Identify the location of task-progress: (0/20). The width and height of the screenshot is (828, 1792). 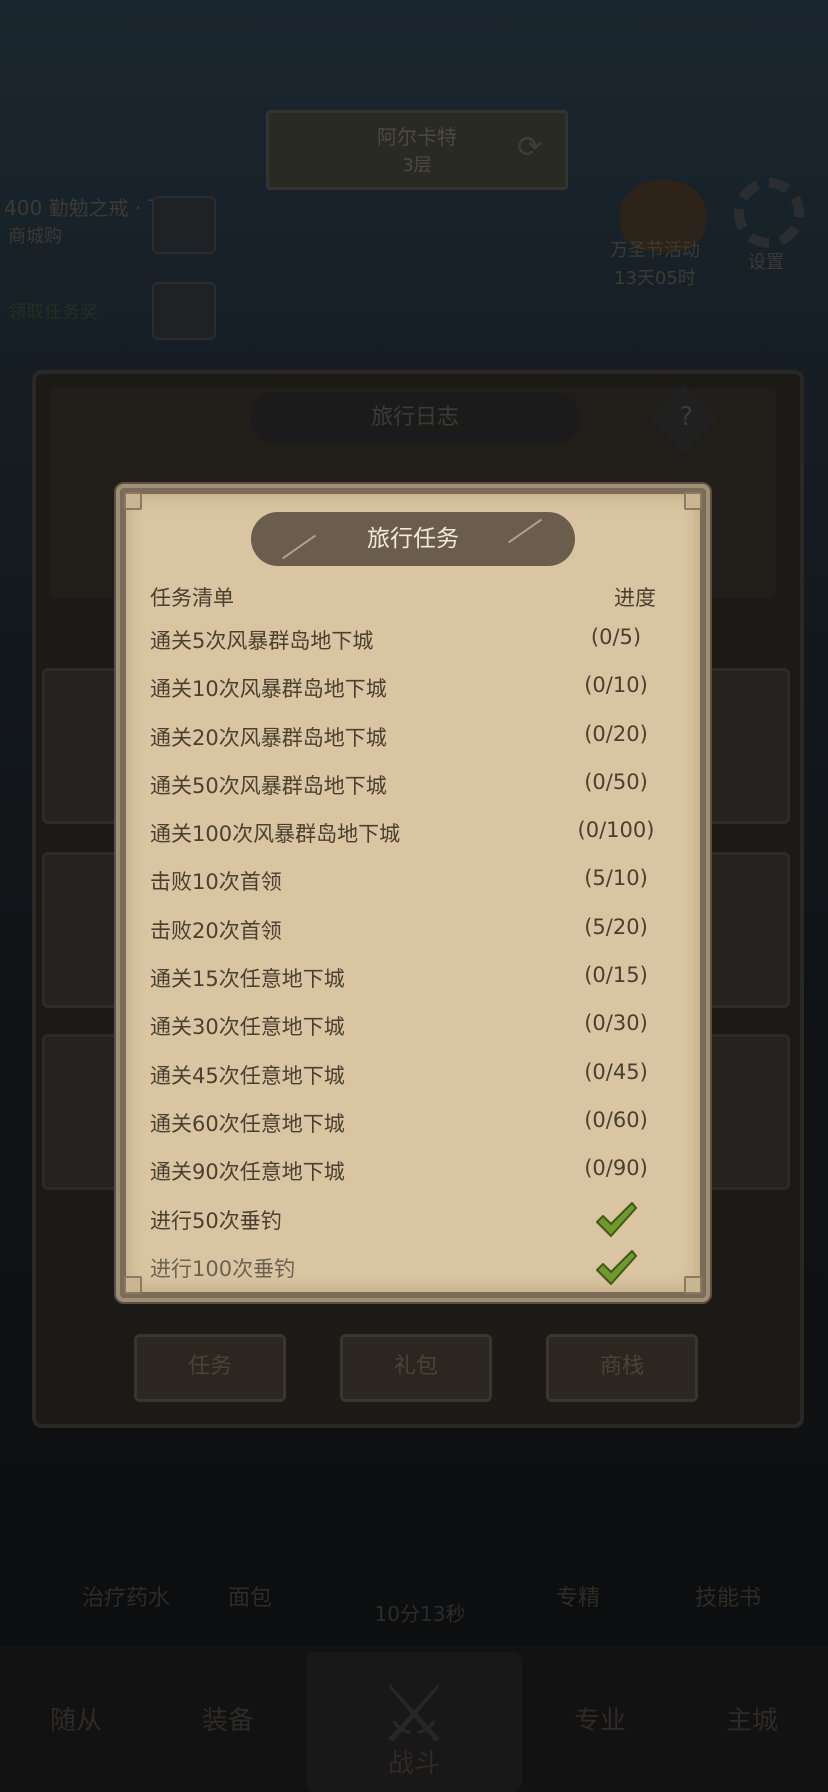
(616, 733).